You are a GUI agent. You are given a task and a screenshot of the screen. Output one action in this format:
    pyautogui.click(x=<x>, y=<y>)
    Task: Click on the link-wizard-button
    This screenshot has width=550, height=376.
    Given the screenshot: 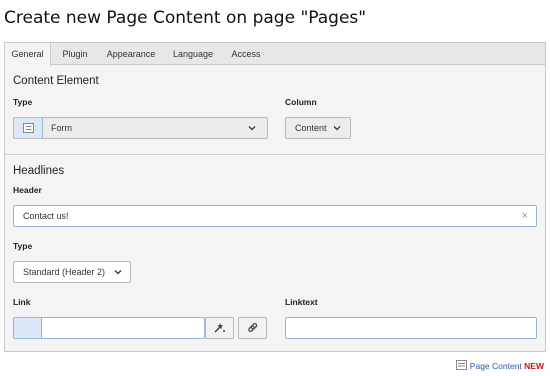 What is the action you would take?
    pyautogui.click(x=219, y=328)
    